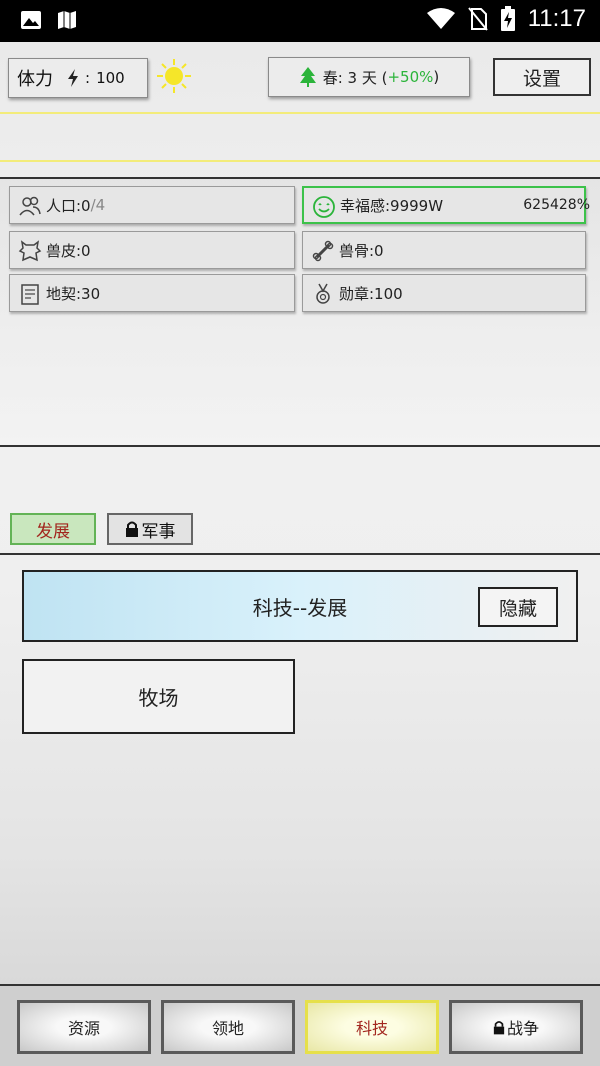 This screenshot has height=1066, width=600. Describe the element at coordinates (152, 293) in the screenshot. I see `deed-item: 地契:30` at that location.